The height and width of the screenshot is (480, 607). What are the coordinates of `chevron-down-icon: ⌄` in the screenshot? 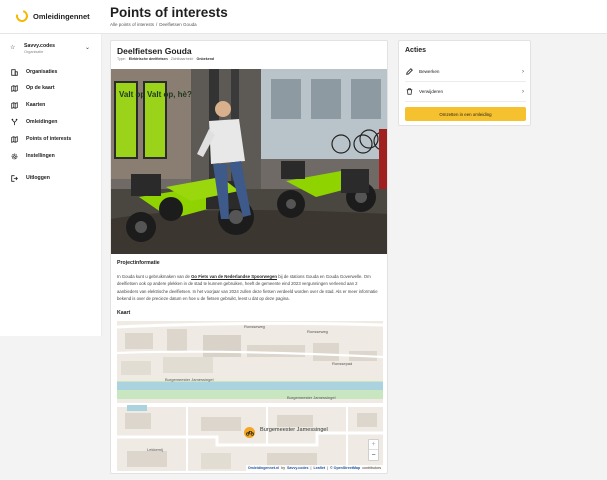 It's located at (87, 48).